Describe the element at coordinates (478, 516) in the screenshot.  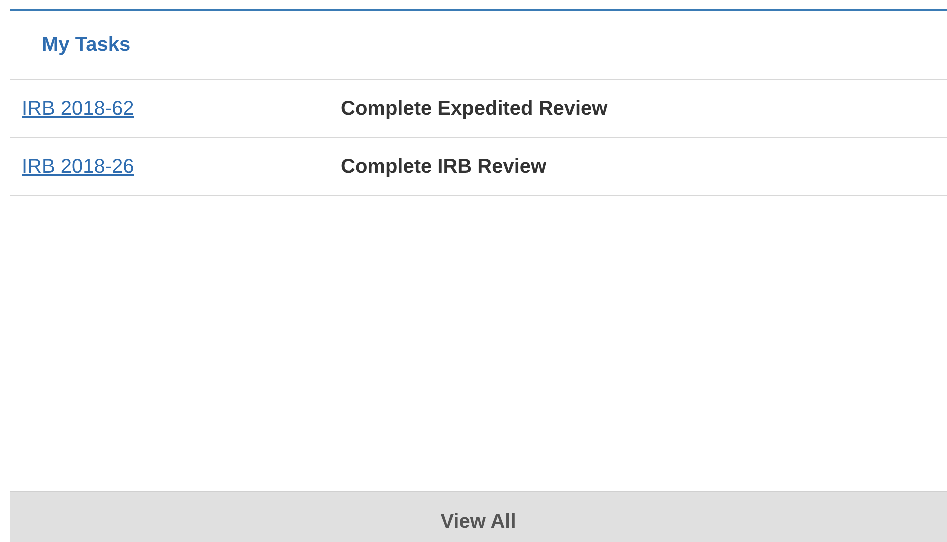
I see `view-all-button: View All` at that location.